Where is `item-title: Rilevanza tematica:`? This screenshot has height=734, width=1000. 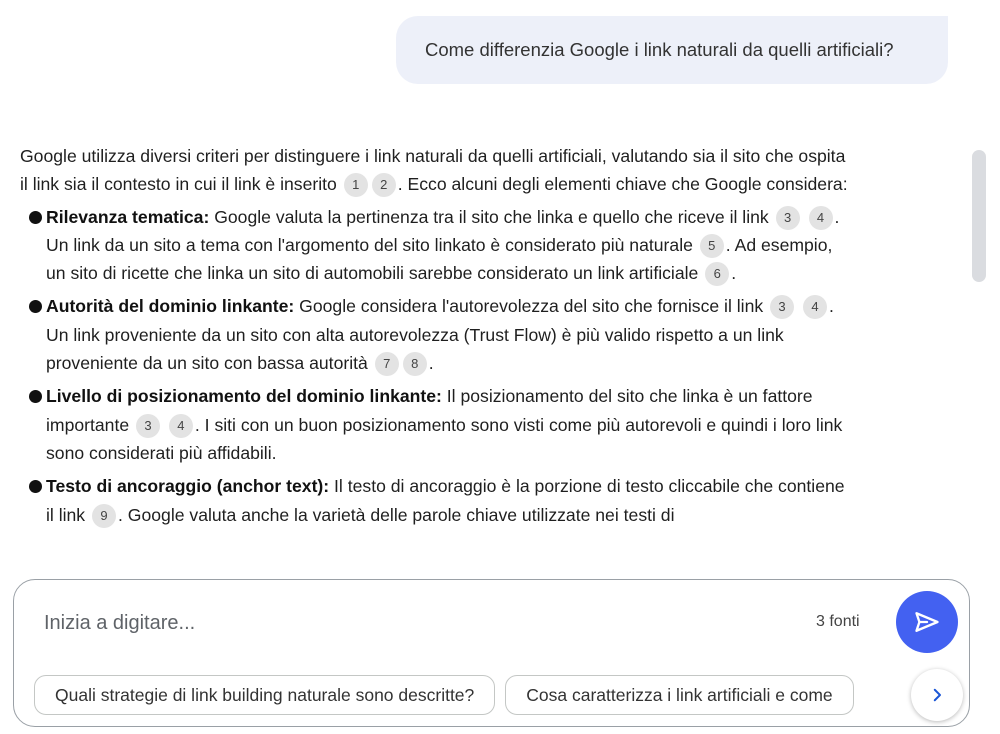 item-title: Rilevanza tematica: is located at coordinates (128, 216).